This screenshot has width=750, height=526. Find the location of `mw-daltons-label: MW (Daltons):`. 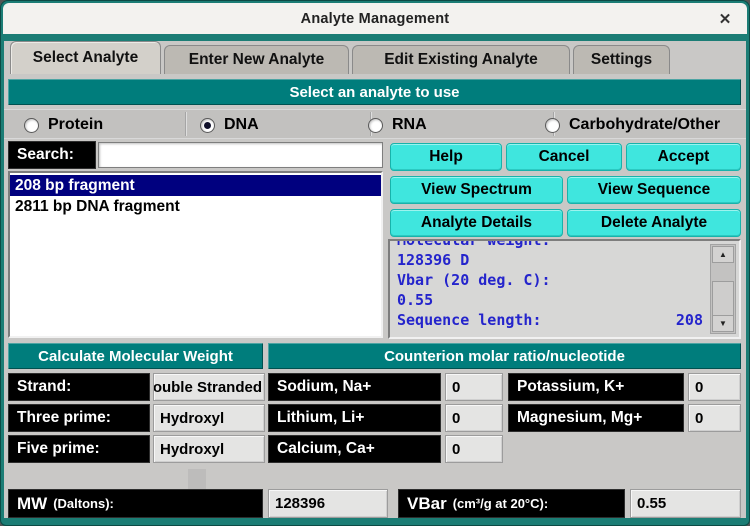

mw-daltons-label: MW (Daltons): is located at coordinates (135, 503).